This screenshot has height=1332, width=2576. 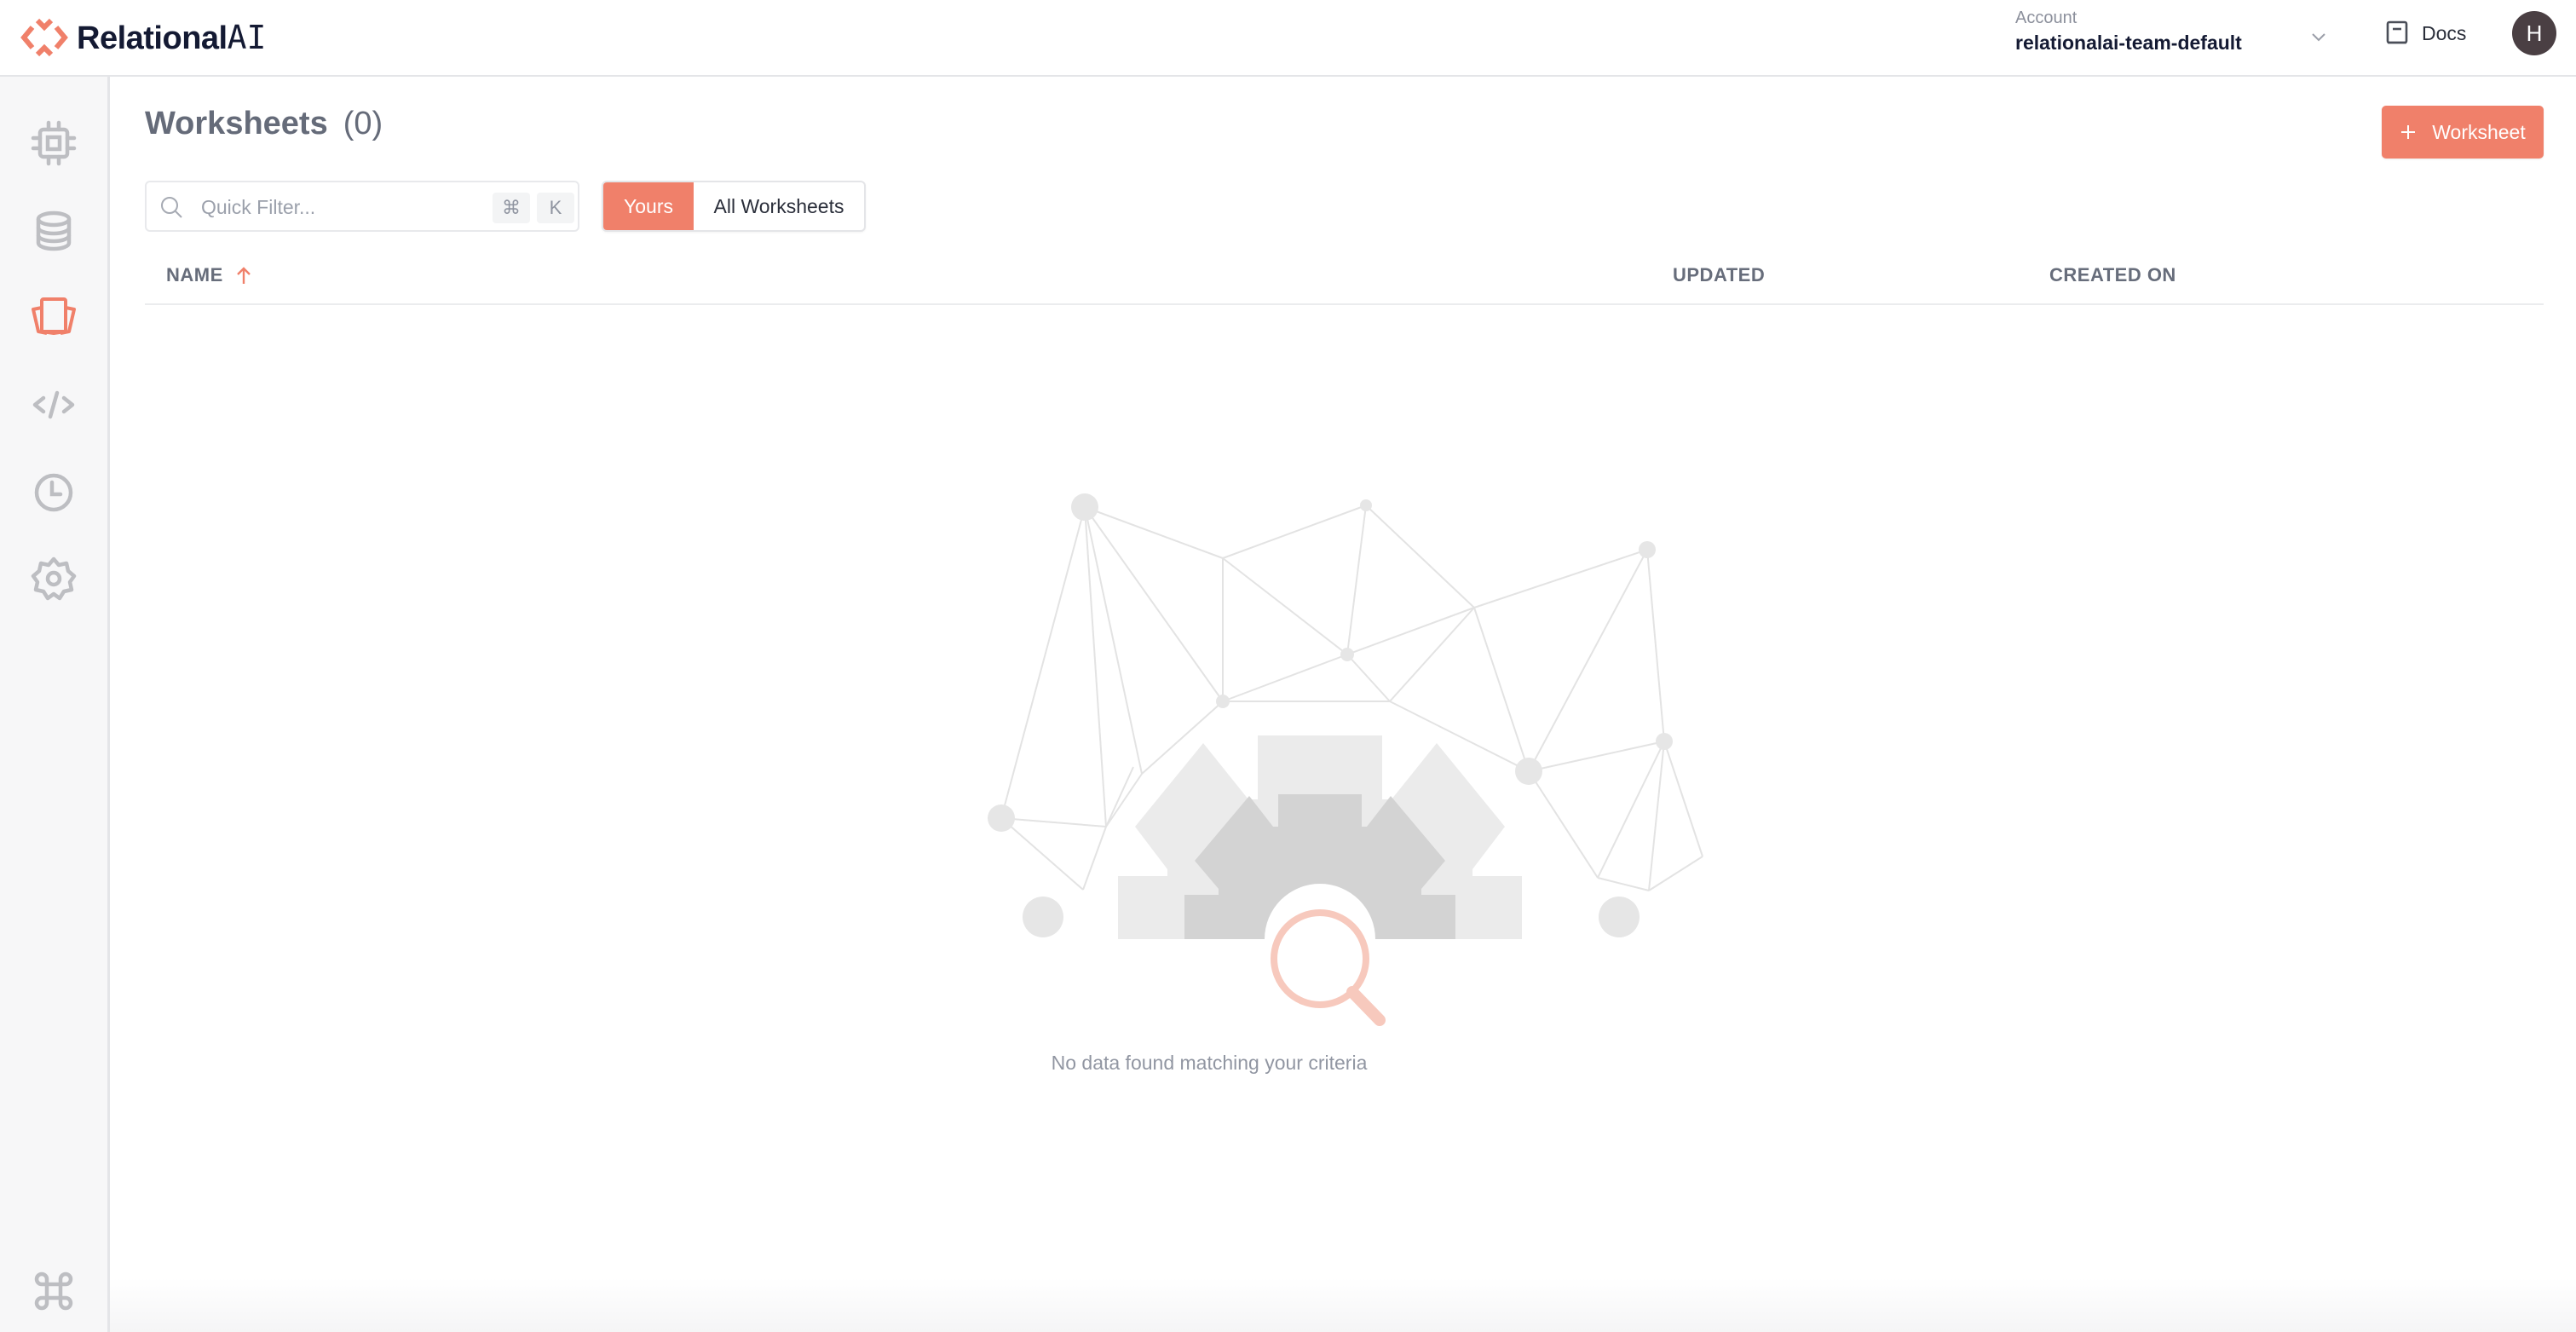 I want to click on chip-icon, so click(x=54, y=143).